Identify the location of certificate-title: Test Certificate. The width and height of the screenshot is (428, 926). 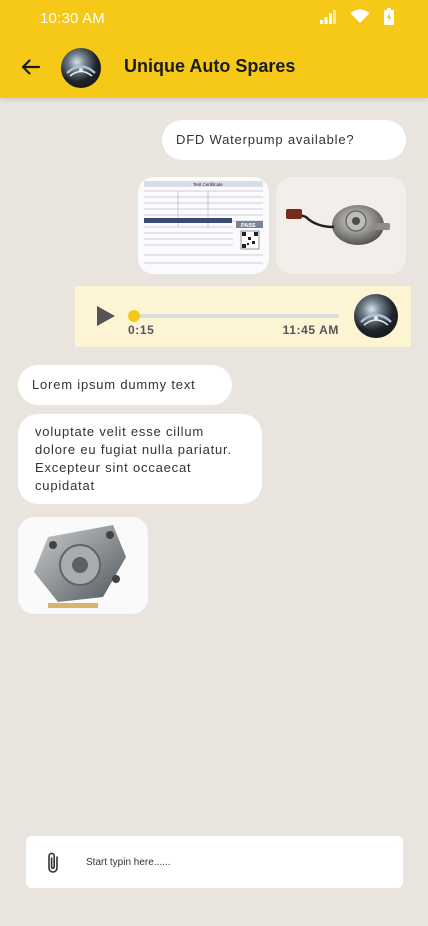
(208, 184).